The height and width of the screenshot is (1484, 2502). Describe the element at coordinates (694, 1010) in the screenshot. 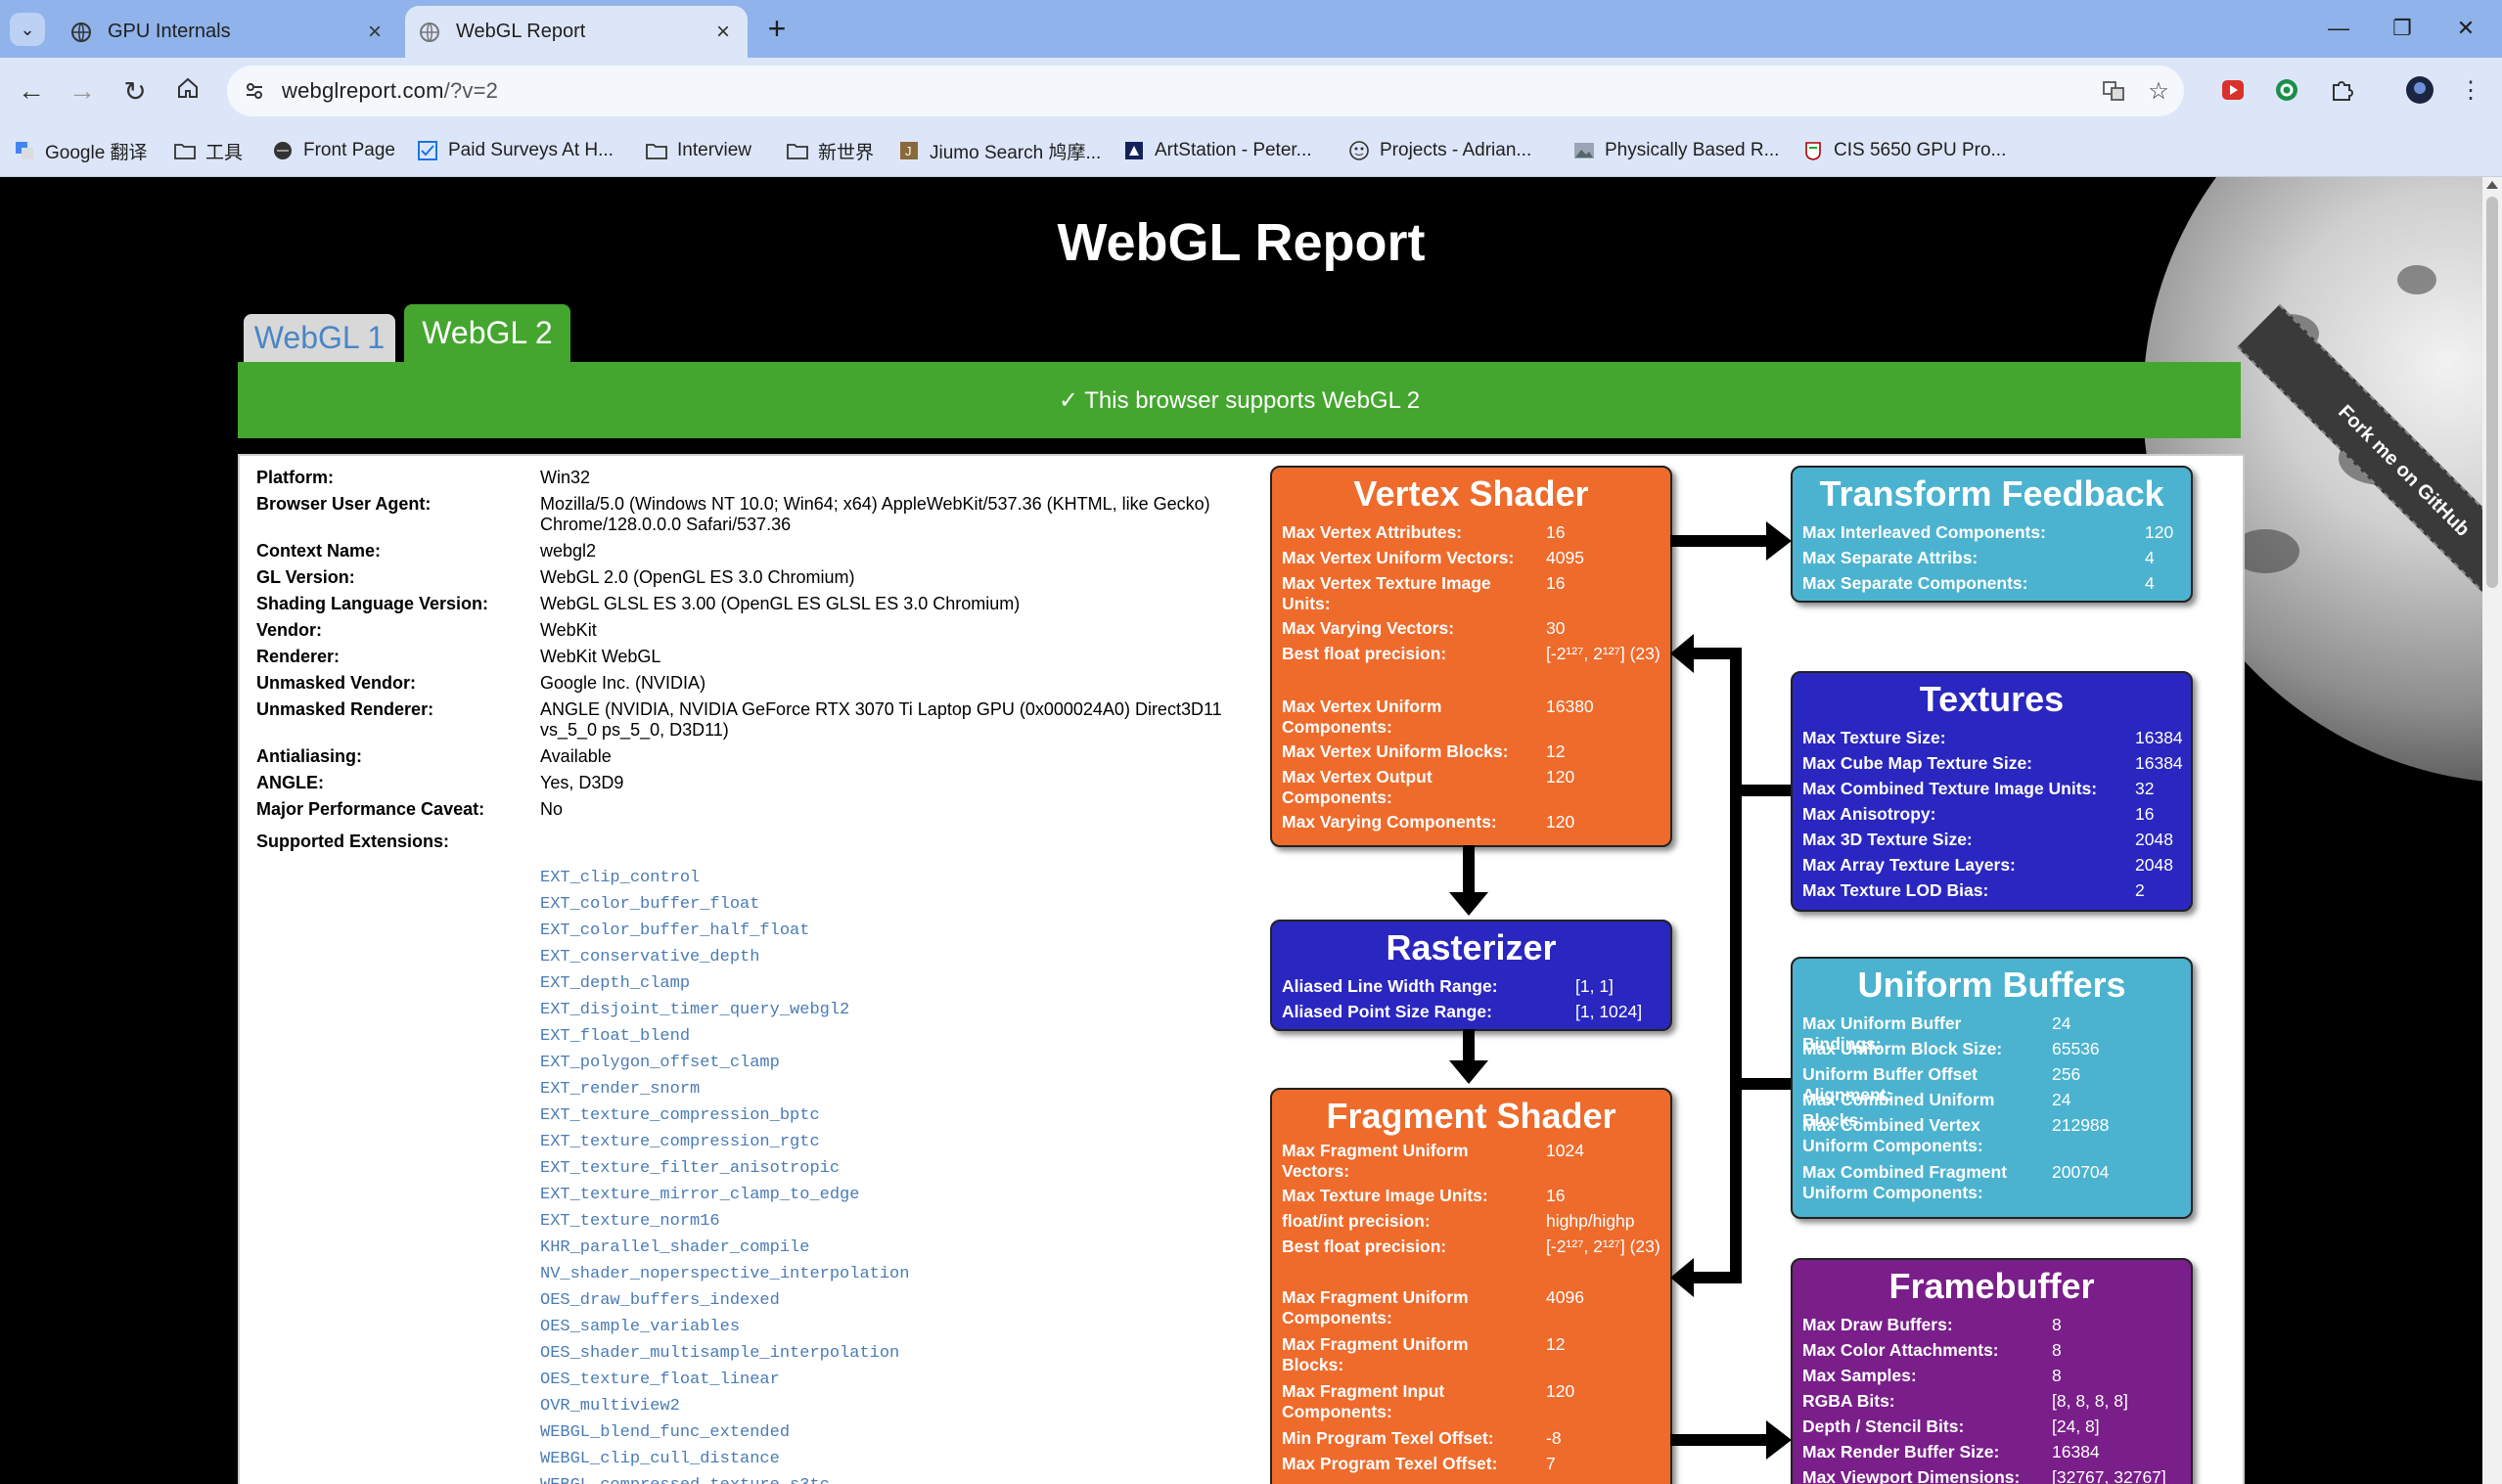

I see `extension-link: EXT_disjoint_timer_query_webgl2` at that location.